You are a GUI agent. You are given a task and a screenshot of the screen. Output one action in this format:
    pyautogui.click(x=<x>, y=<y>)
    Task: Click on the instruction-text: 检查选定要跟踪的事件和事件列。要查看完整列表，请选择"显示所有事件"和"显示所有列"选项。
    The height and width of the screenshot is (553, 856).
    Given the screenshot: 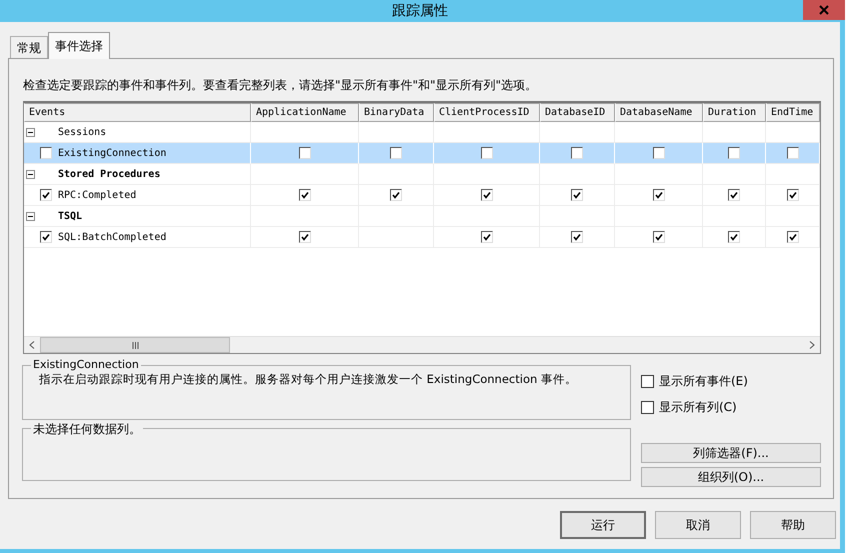 What is the action you would take?
    pyautogui.click(x=280, y=85)
    